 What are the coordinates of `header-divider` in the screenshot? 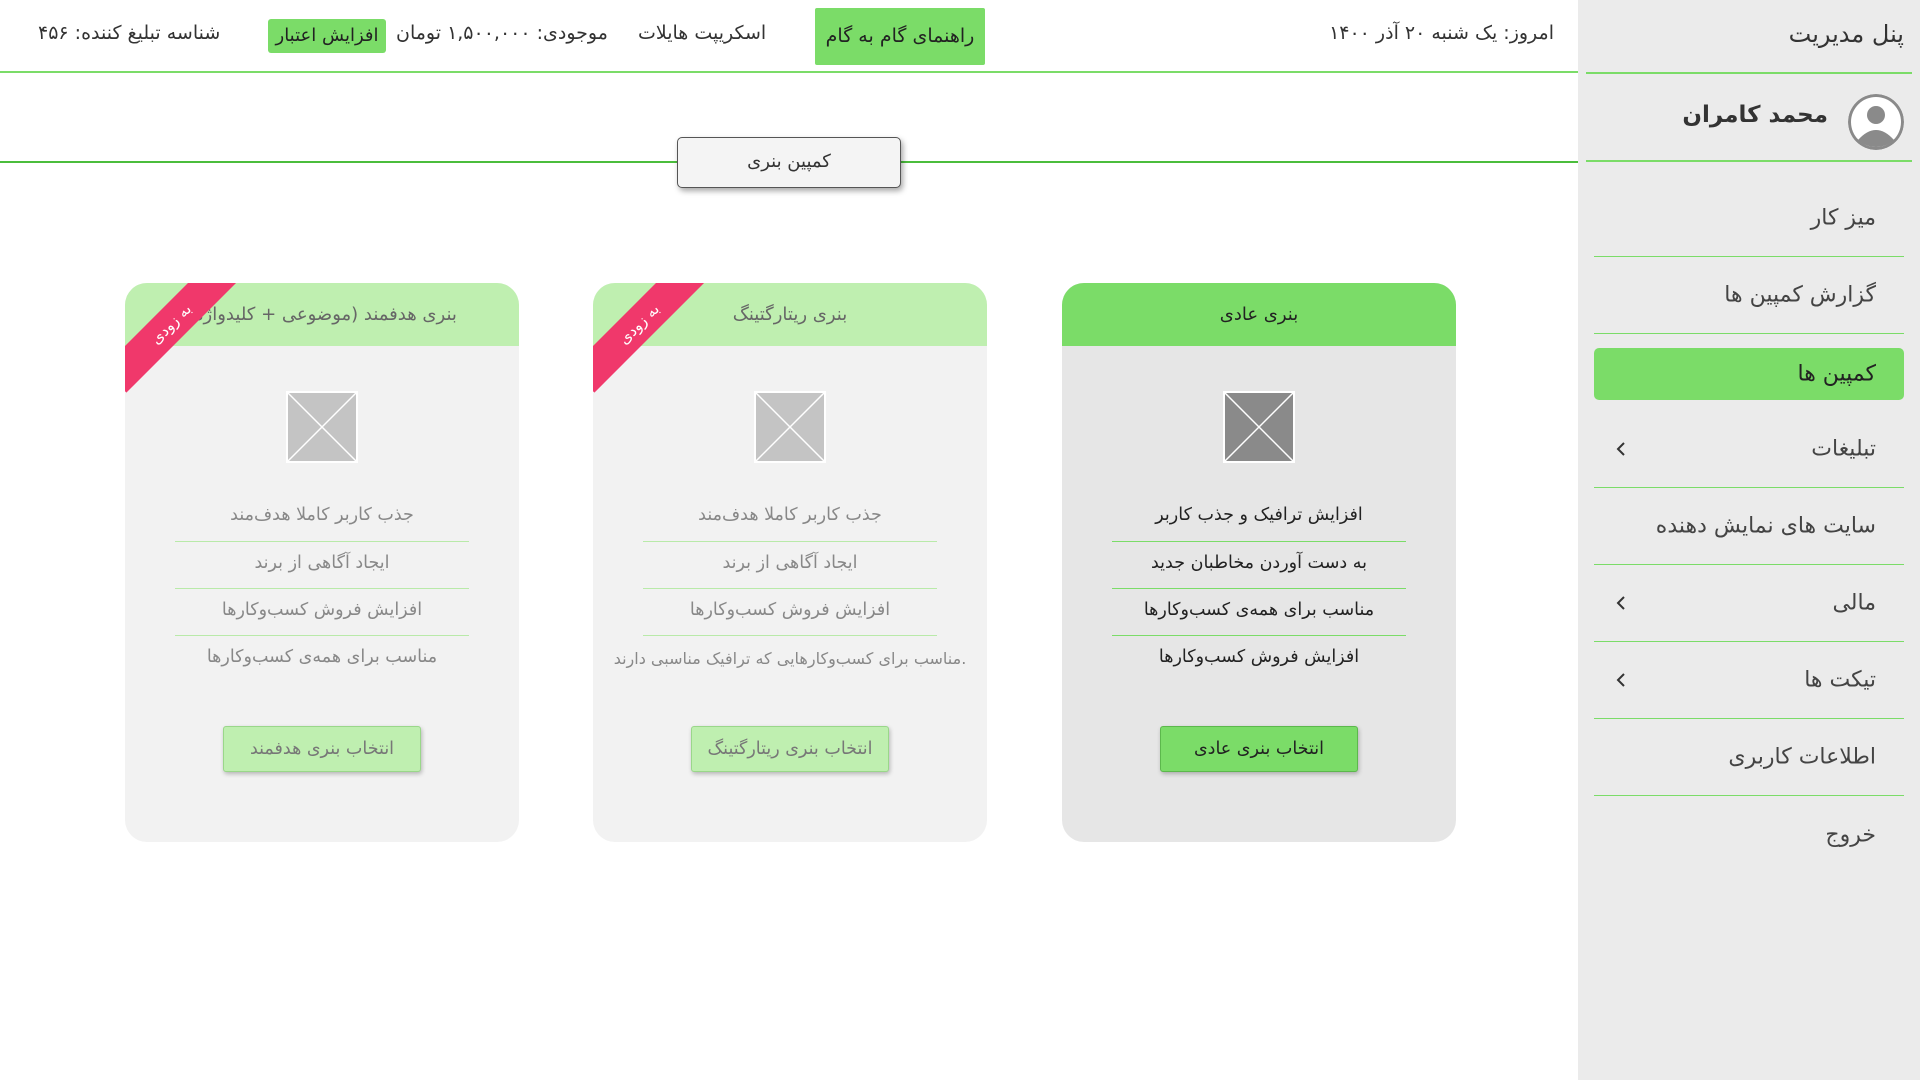 It's located at (789, 72).